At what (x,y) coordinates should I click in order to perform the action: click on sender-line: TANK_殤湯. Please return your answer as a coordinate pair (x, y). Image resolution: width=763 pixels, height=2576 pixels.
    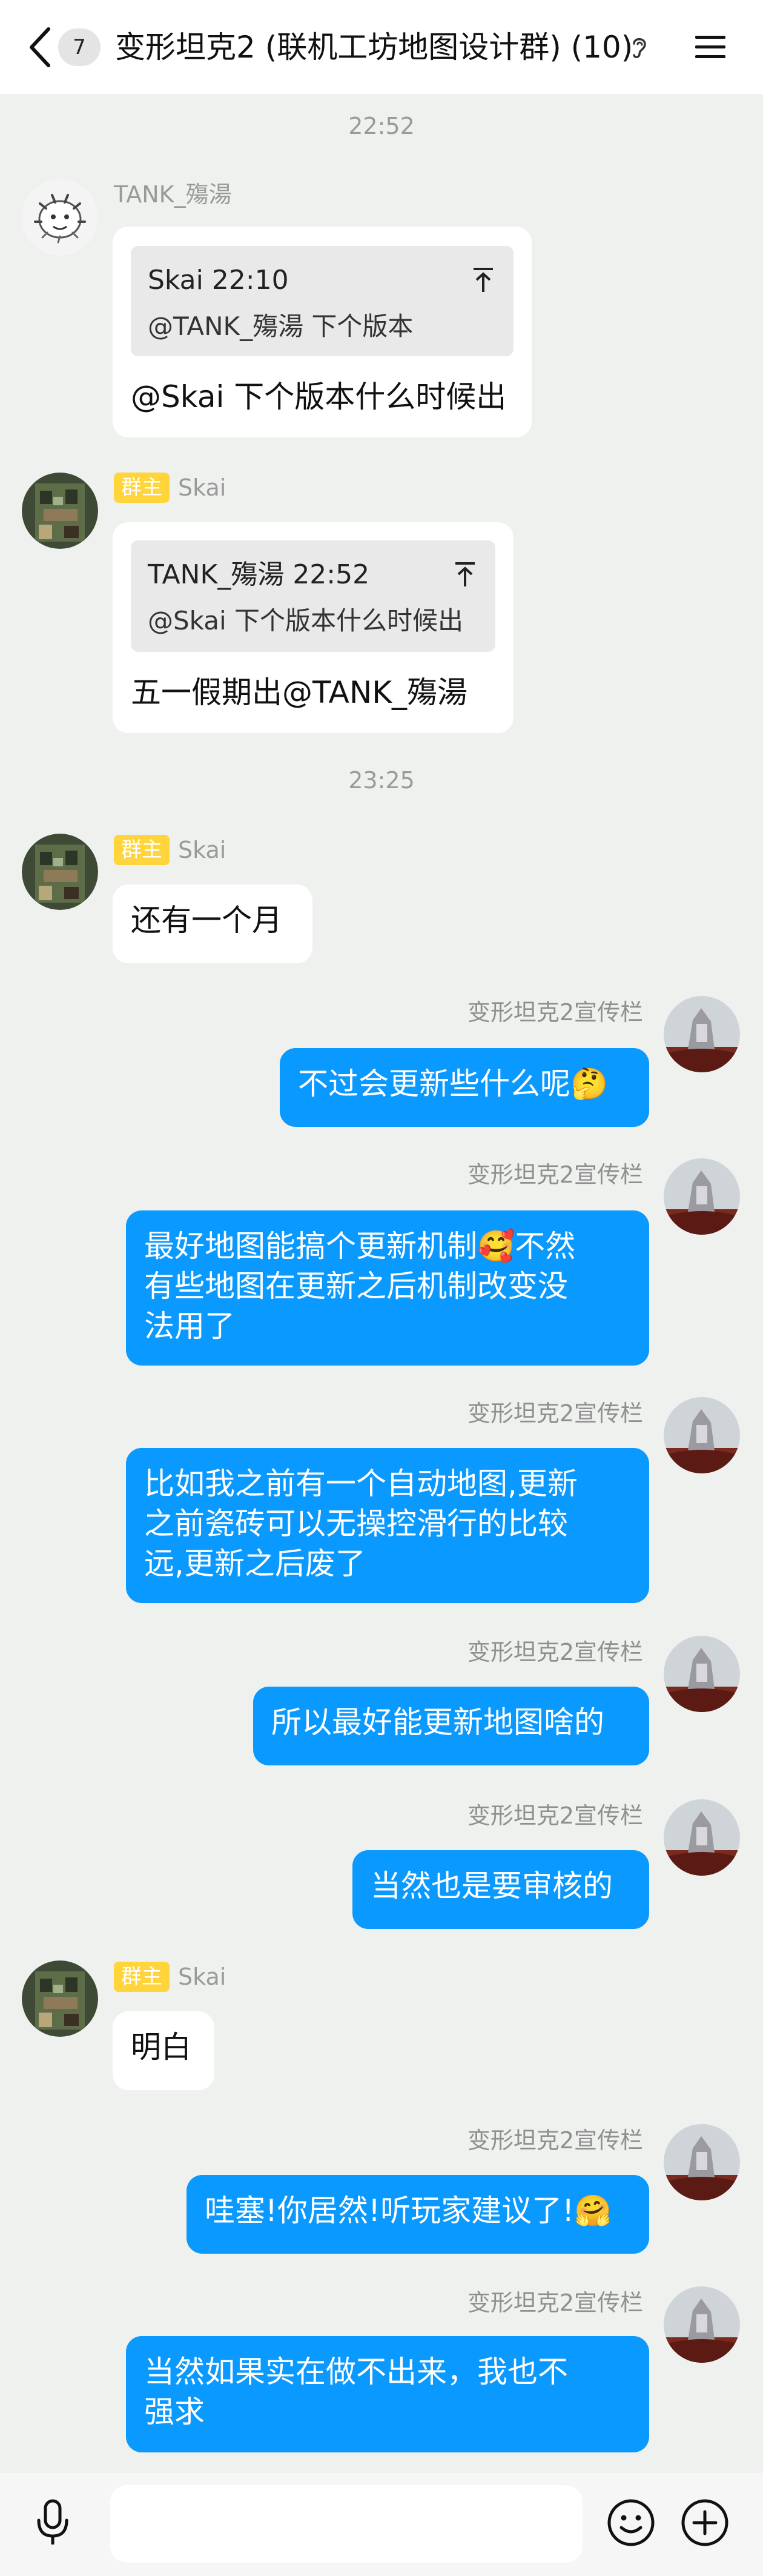
    Looking at the image, I should click on (173, 194).